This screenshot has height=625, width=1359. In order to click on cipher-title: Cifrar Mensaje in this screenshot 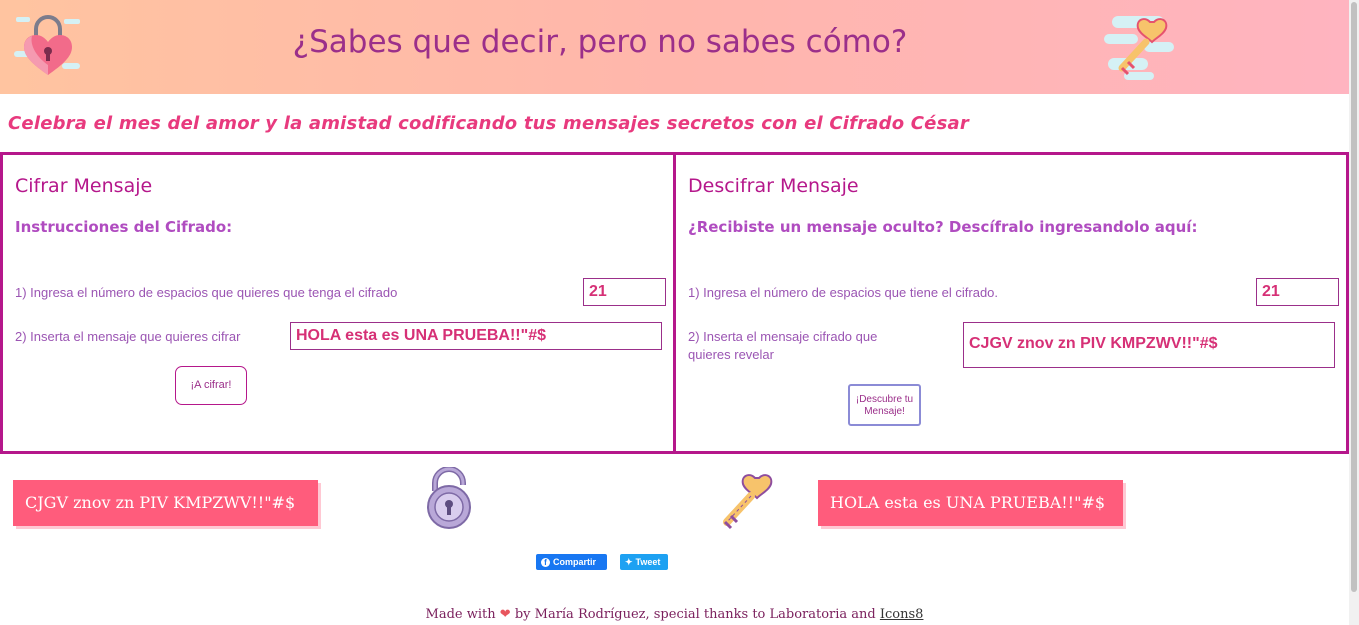, I will do `click(84, 186)`.